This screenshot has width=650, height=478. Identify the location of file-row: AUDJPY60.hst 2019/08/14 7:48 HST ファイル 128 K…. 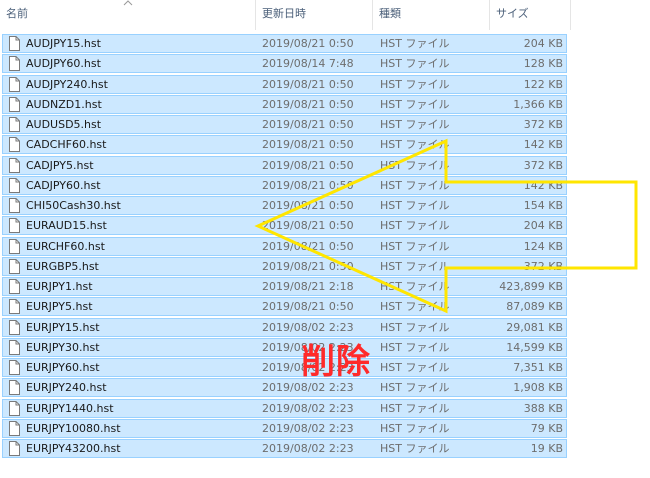
(325, 63).